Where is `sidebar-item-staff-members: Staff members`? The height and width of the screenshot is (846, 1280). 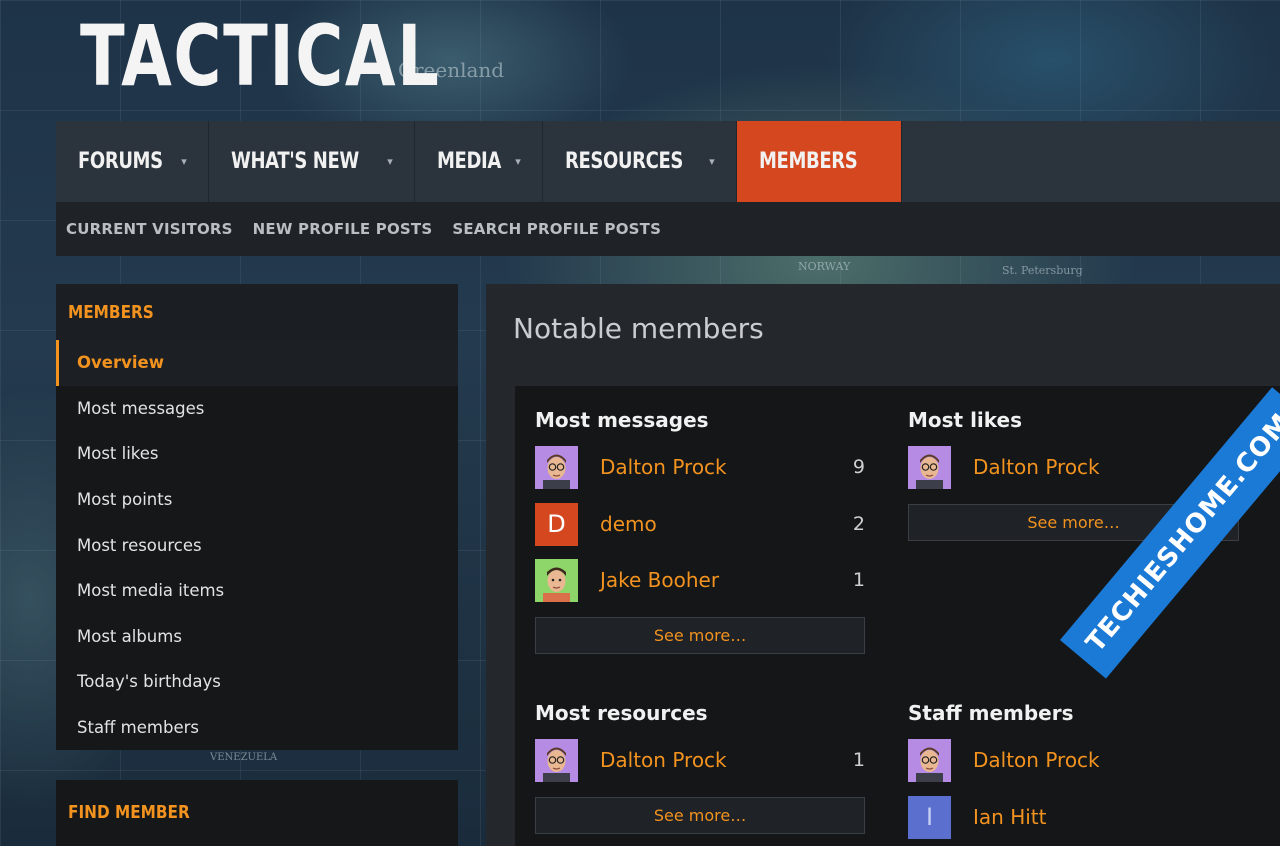 sidebar-item-staff-members: Staff members is located at coordinates (257, 728).